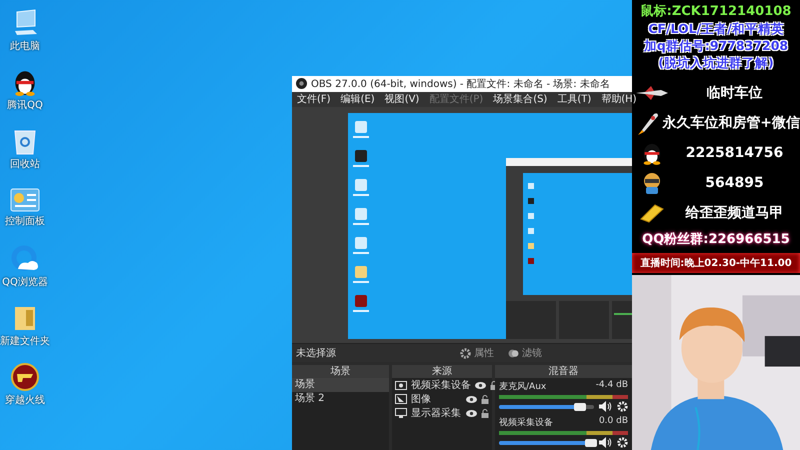 This screenshot has height=450, width=800. Describe the element at coordinates (25, 200) in the screenshot. I see `control-panel-icon` at that location.